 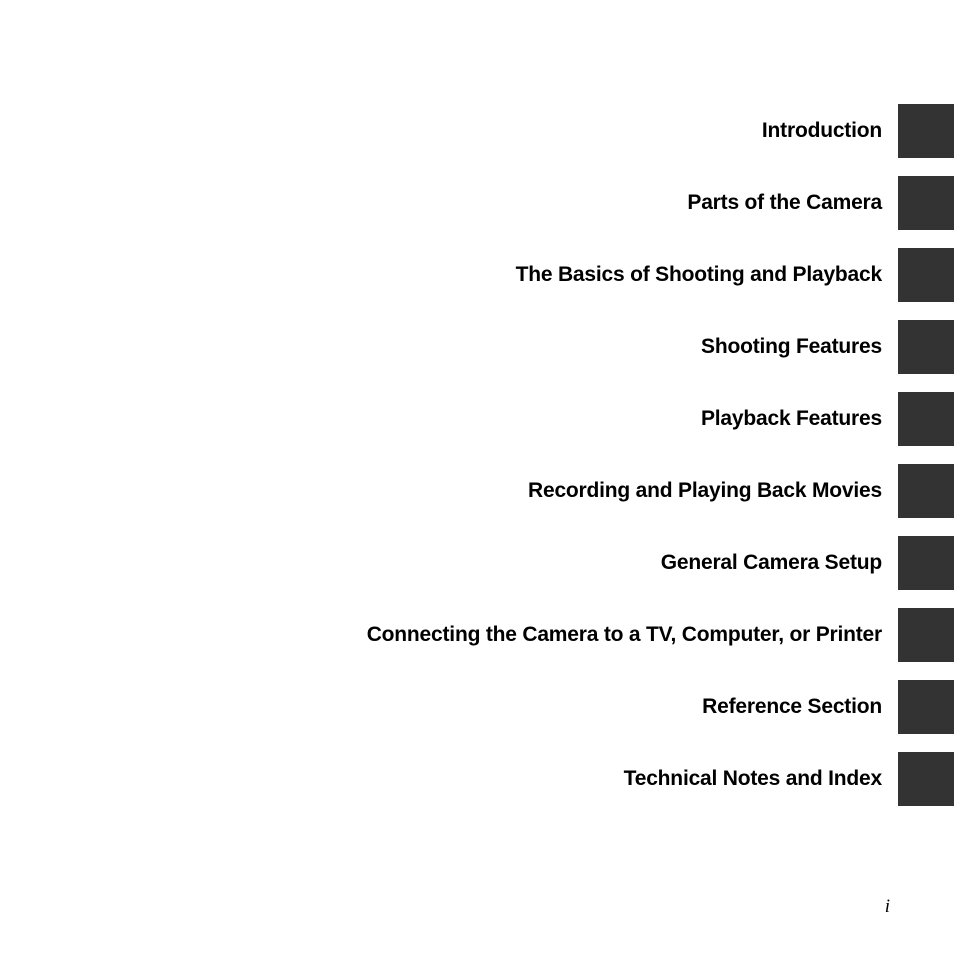 I want to click on chapter-title: Playback Features, so click(x=791, y=418).